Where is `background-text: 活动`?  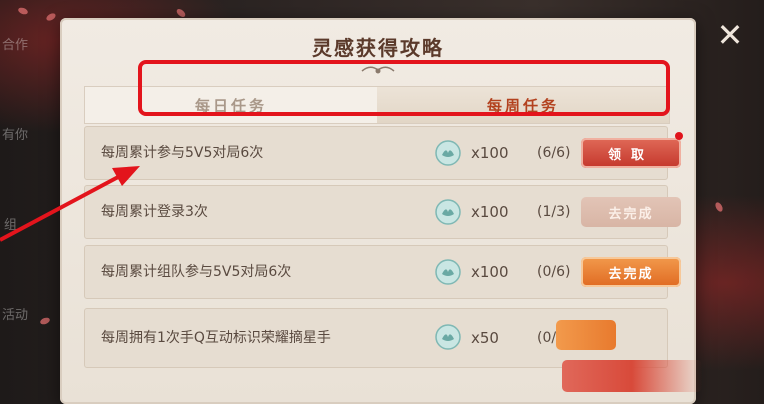
background-text: 活动 is located at coordinates (15, 315).